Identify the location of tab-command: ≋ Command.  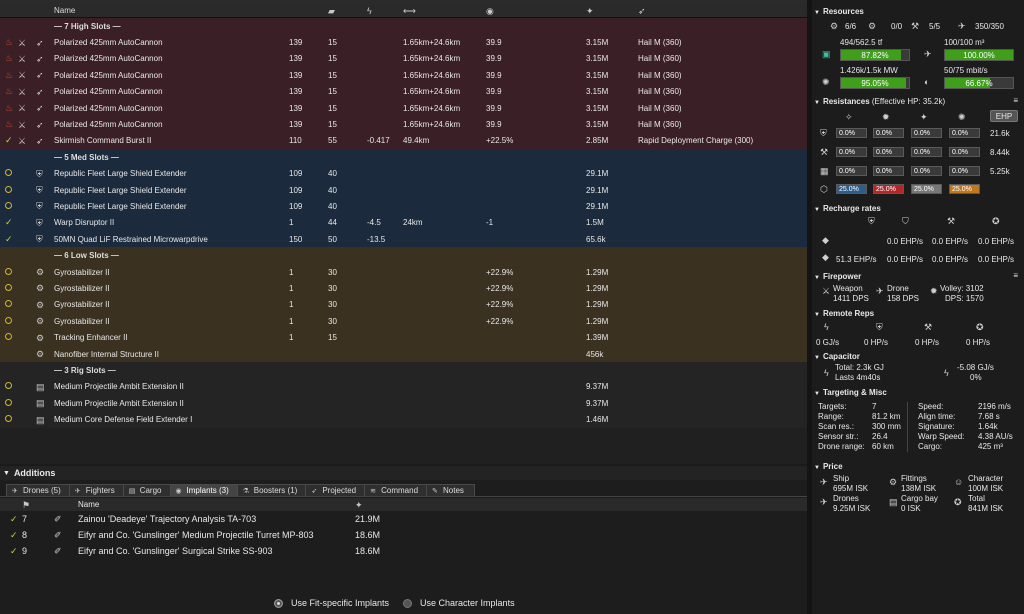
(397, 490).